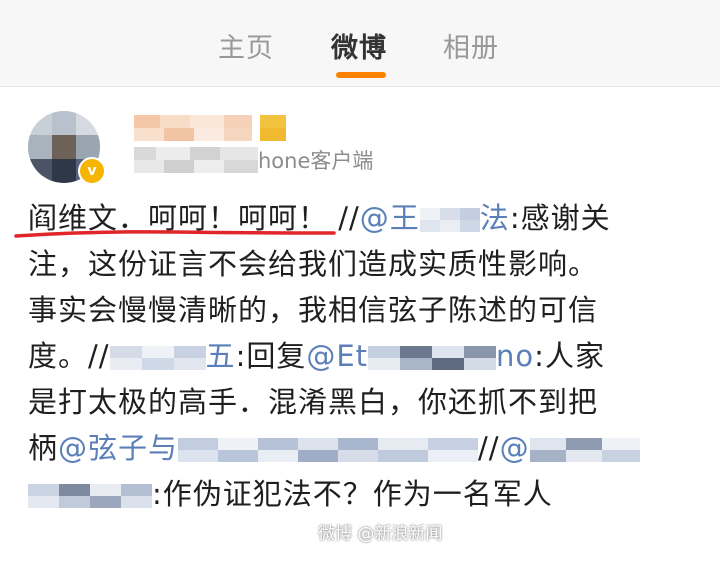 The width and height of the screenshot is (720, 566). Describe the element at coordinates (246, 45) in the screenshot. I see `tab-home: 主页` at that location.